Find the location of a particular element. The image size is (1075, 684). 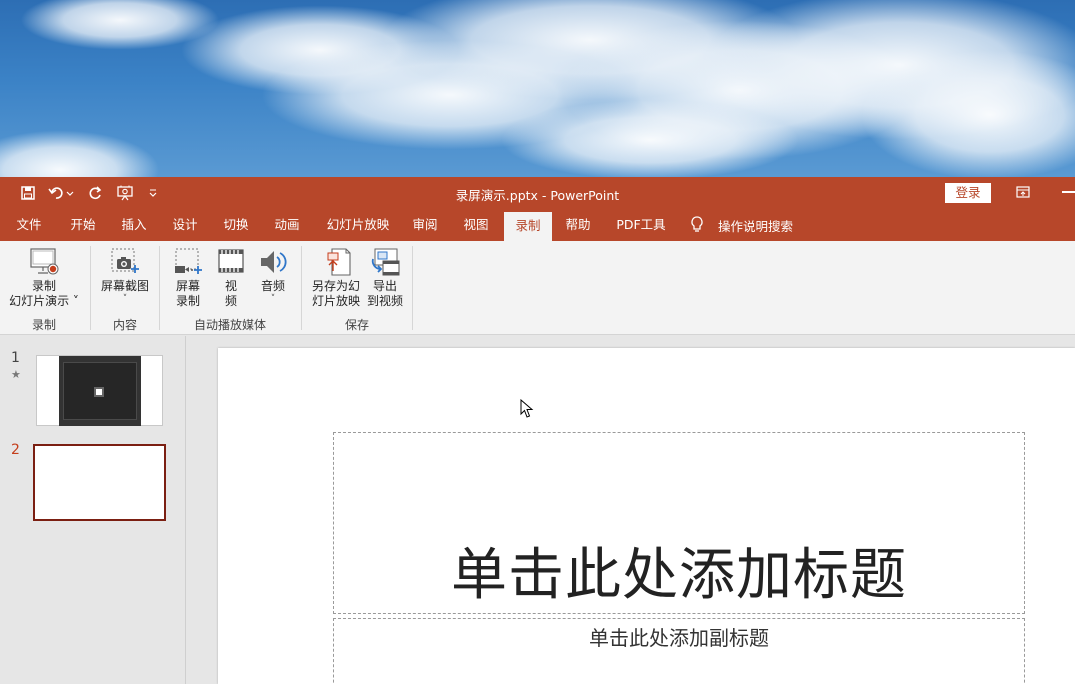

audio-icon is located at coordinates (274, 262).